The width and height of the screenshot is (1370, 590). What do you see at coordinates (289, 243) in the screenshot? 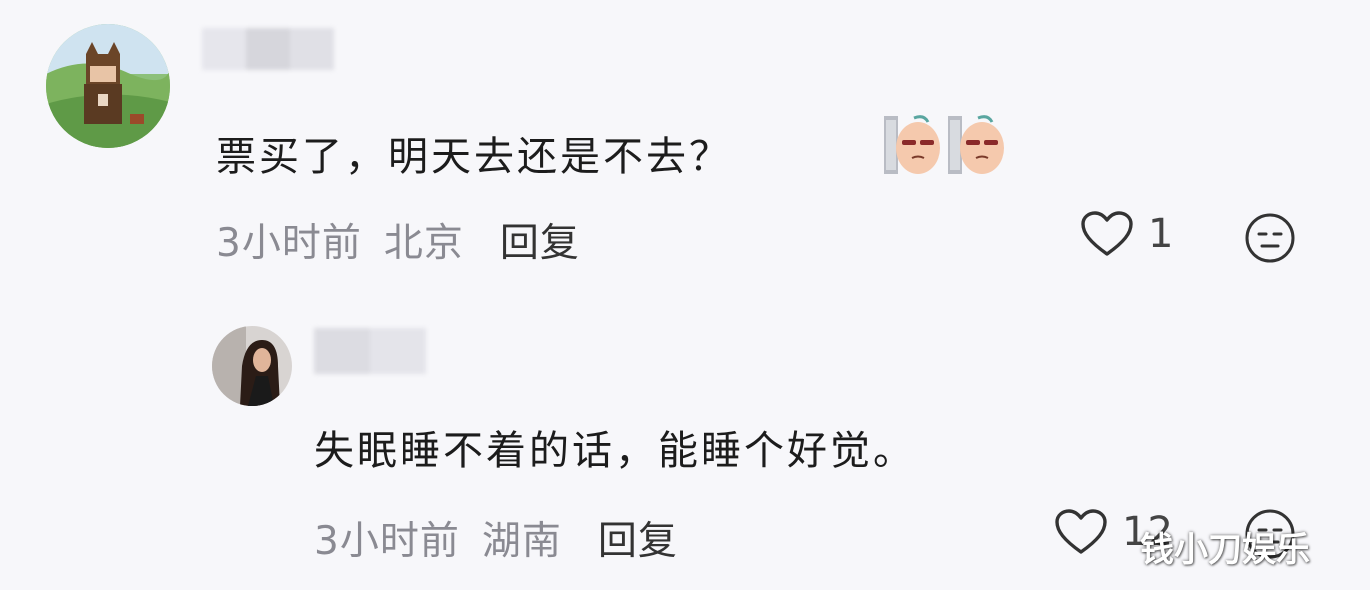
I see `comment-time: 3小时前` at bounding box center [289, 243].